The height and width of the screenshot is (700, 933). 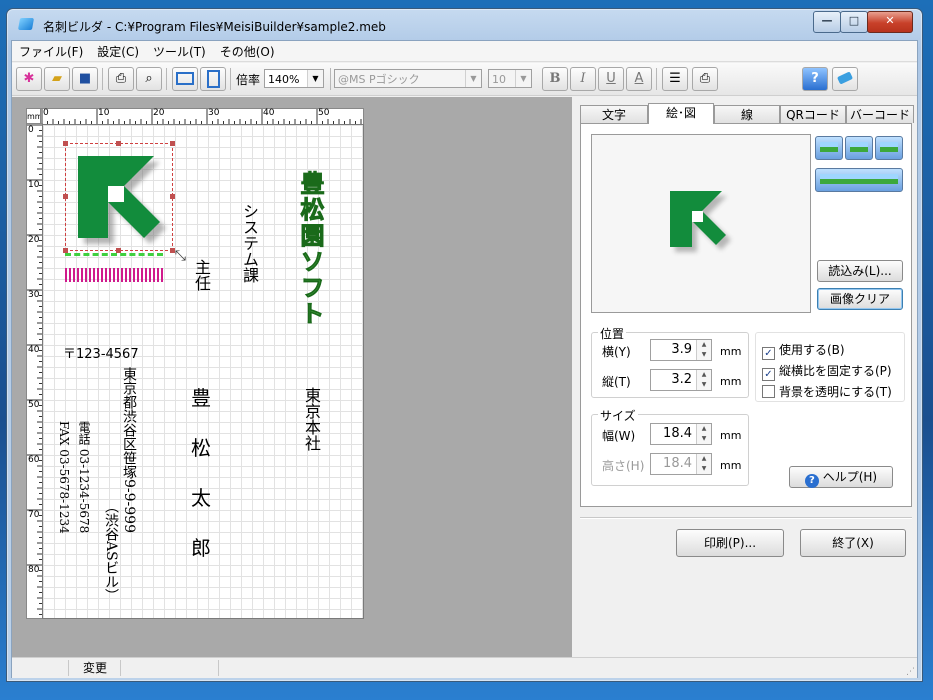 I want to click on zoom-select: 140% ▼, so click(x=294, y=78).